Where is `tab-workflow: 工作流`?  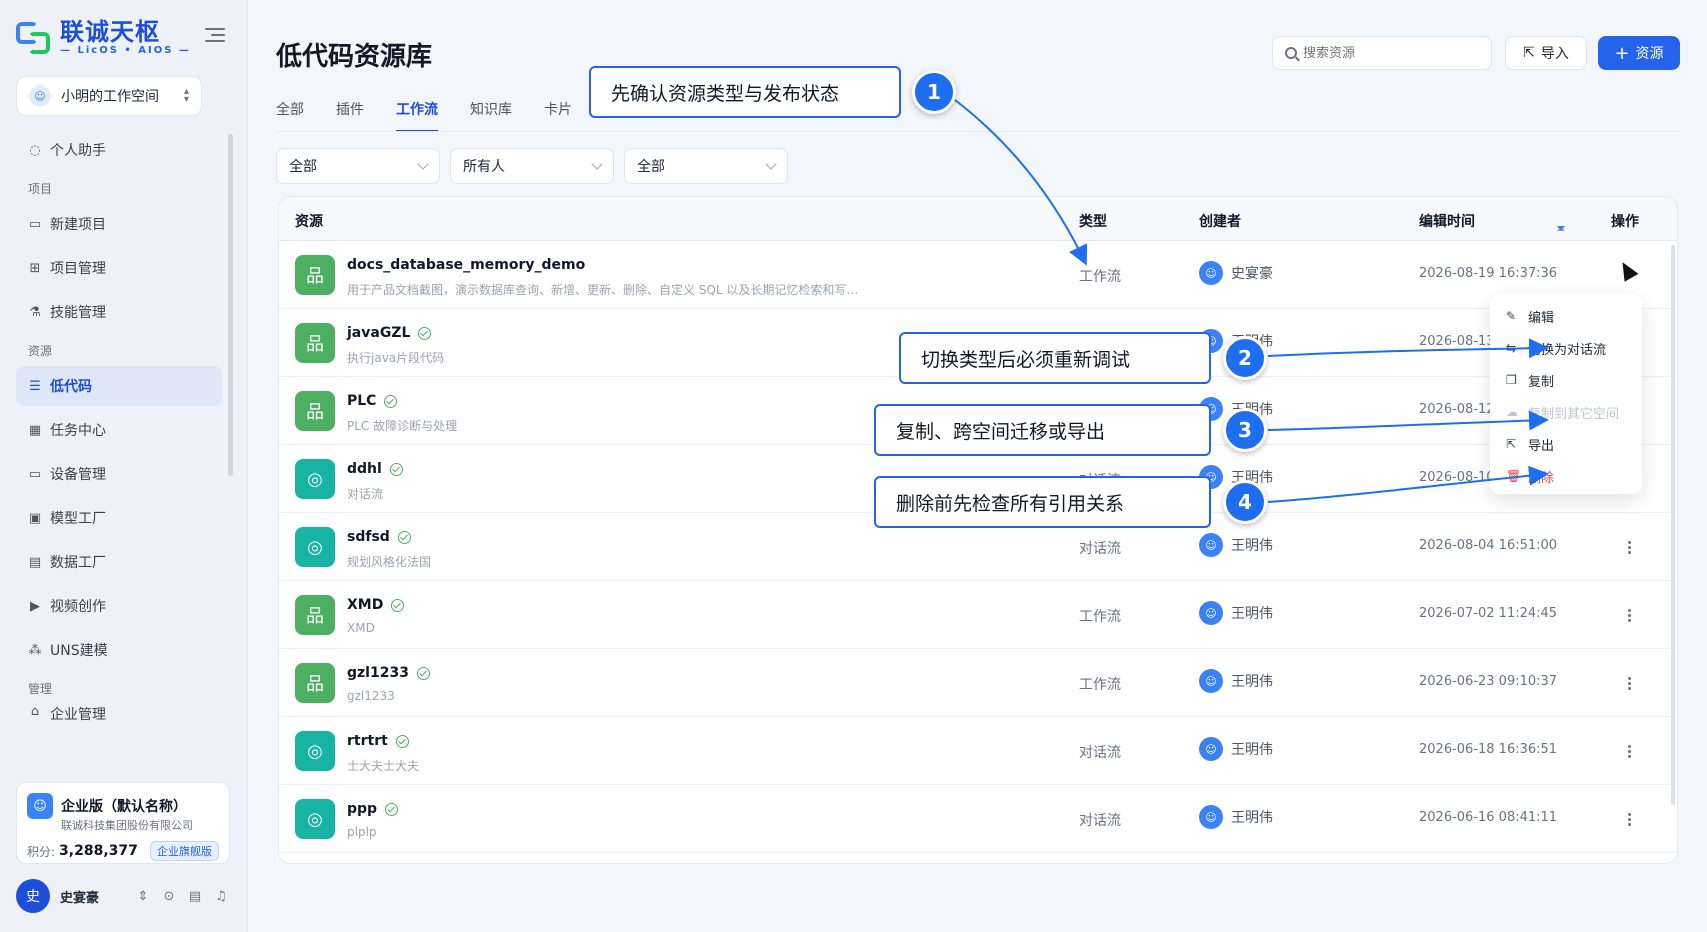
tab-workflow: 工作流 is located at coordinates (417, 114).